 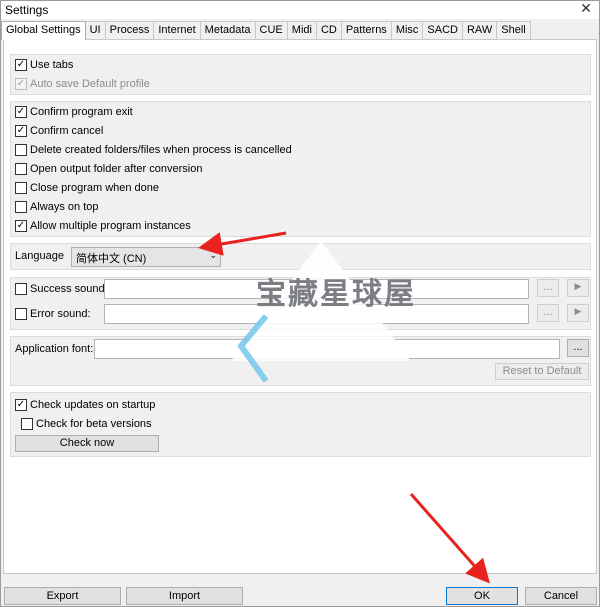 I want to click on language-value: 简体中文 (CN), so click(x=111, y=259).